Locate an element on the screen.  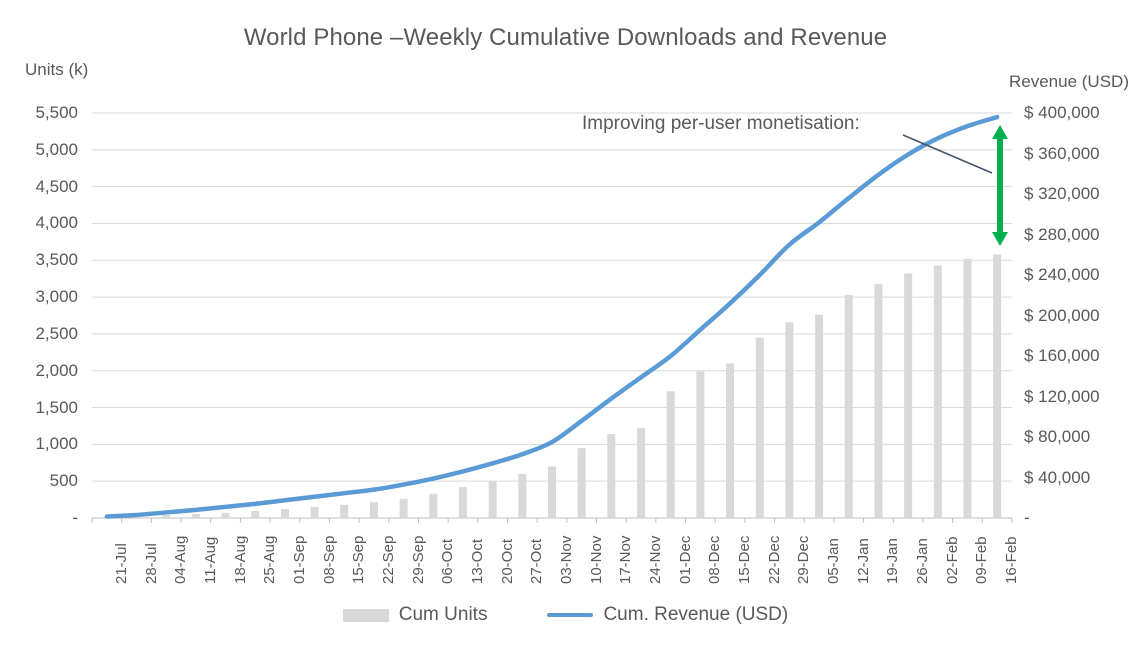
x-axis-tick-label: 29-Sep is located at coordinates (418, 559).